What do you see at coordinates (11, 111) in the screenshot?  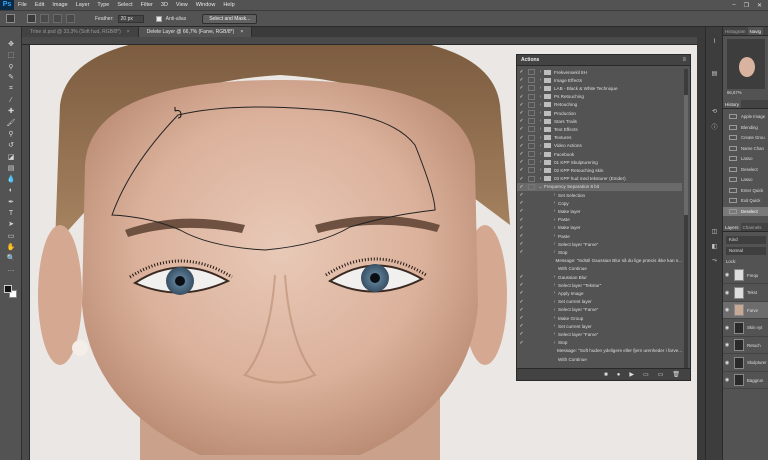 I see `healing-brush-icon: ✚` at bounding box center [11, 111].